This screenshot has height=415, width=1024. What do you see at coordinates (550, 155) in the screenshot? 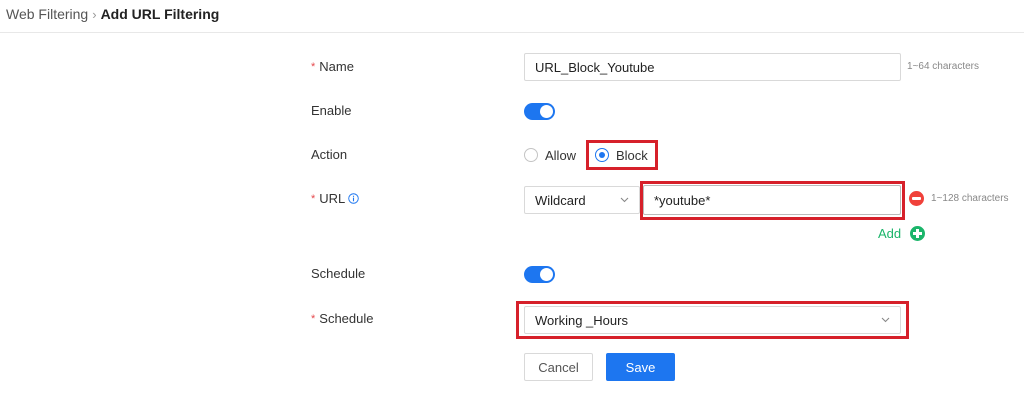
I see `action-allow-radio: Allow` at bounding box center [550, 155].